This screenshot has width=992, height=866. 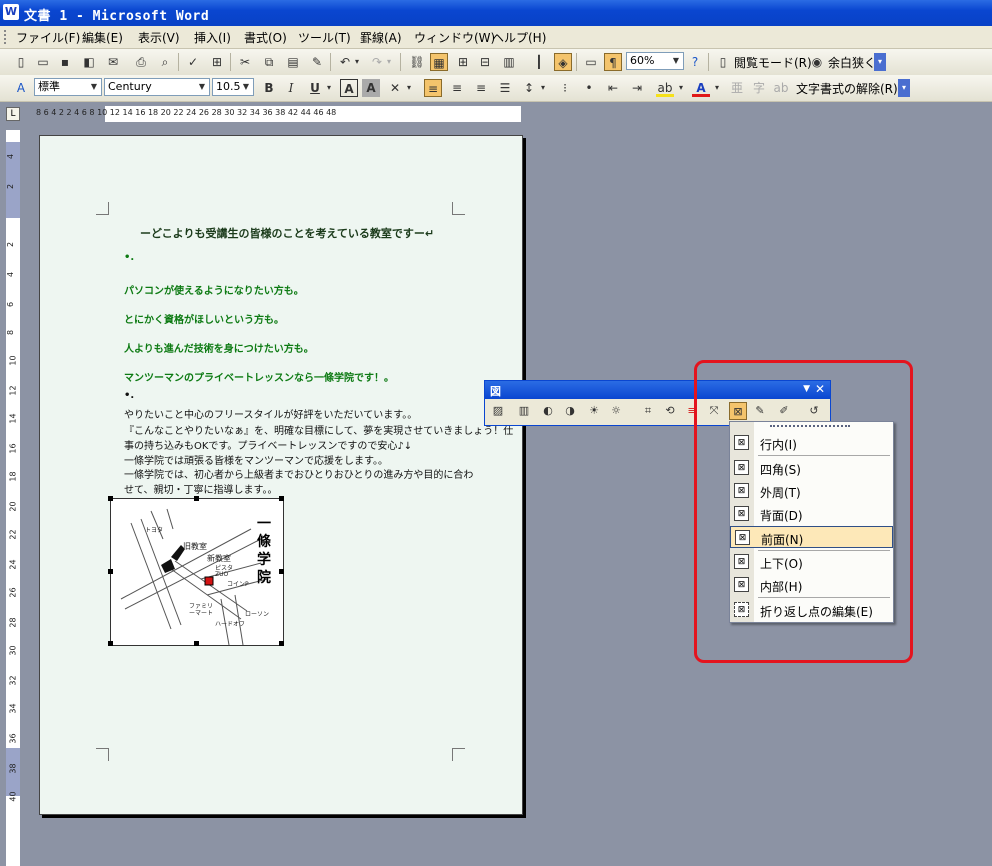 I want to click on align-right-icon: ≡, so click(x=481, y=88).